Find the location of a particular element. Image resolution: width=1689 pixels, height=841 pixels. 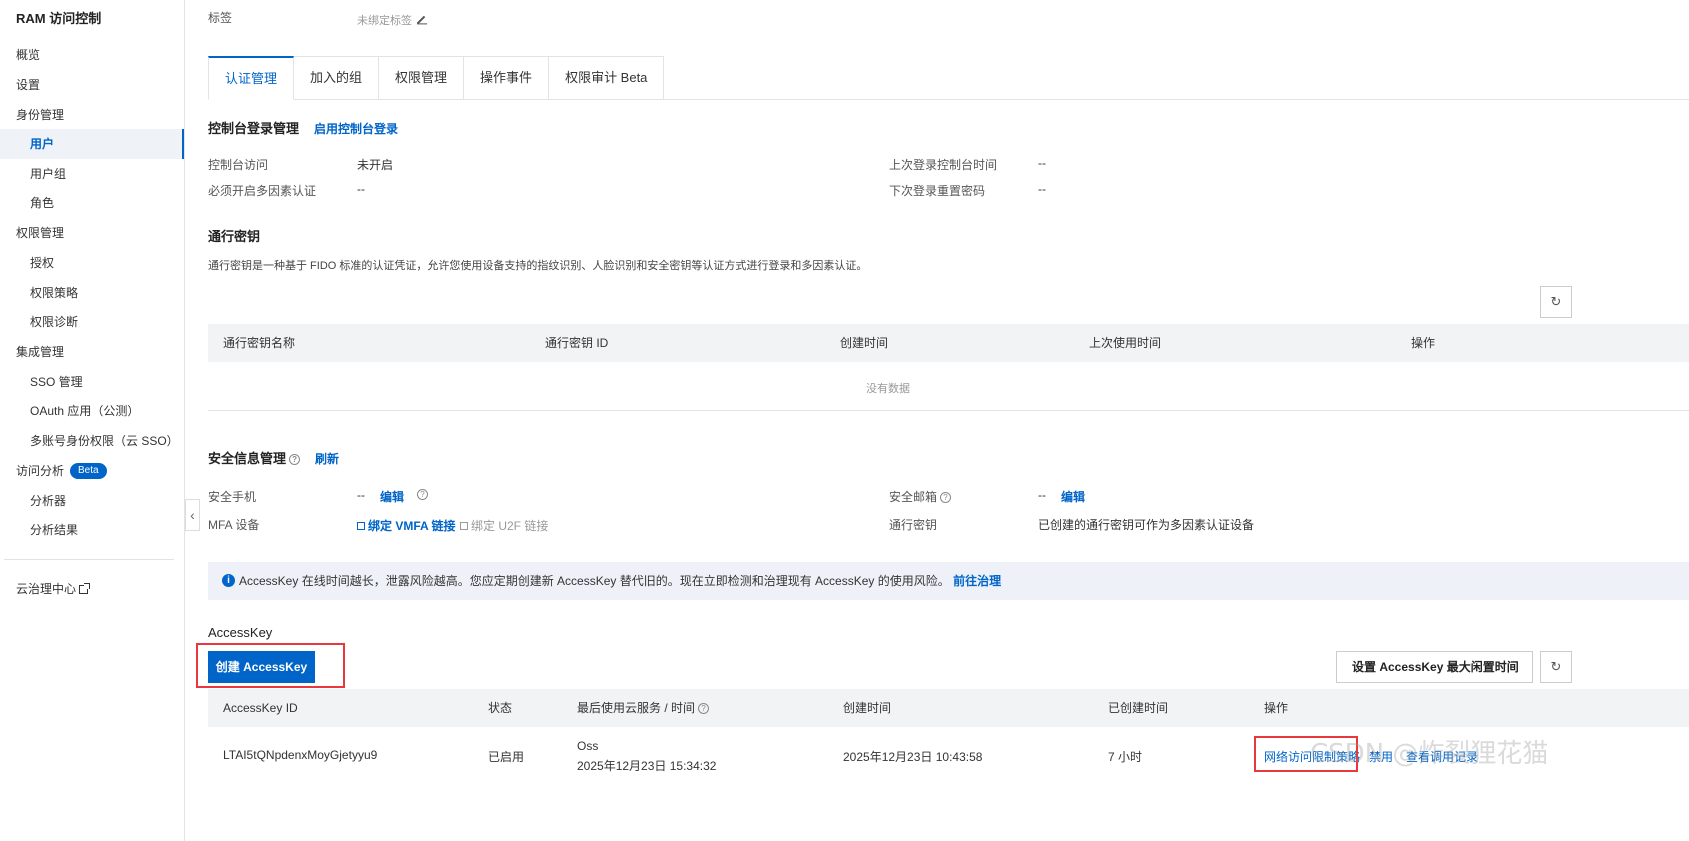

column-header-text: 最后使用云服务 / 时间 is located at coordinates (636, 708).